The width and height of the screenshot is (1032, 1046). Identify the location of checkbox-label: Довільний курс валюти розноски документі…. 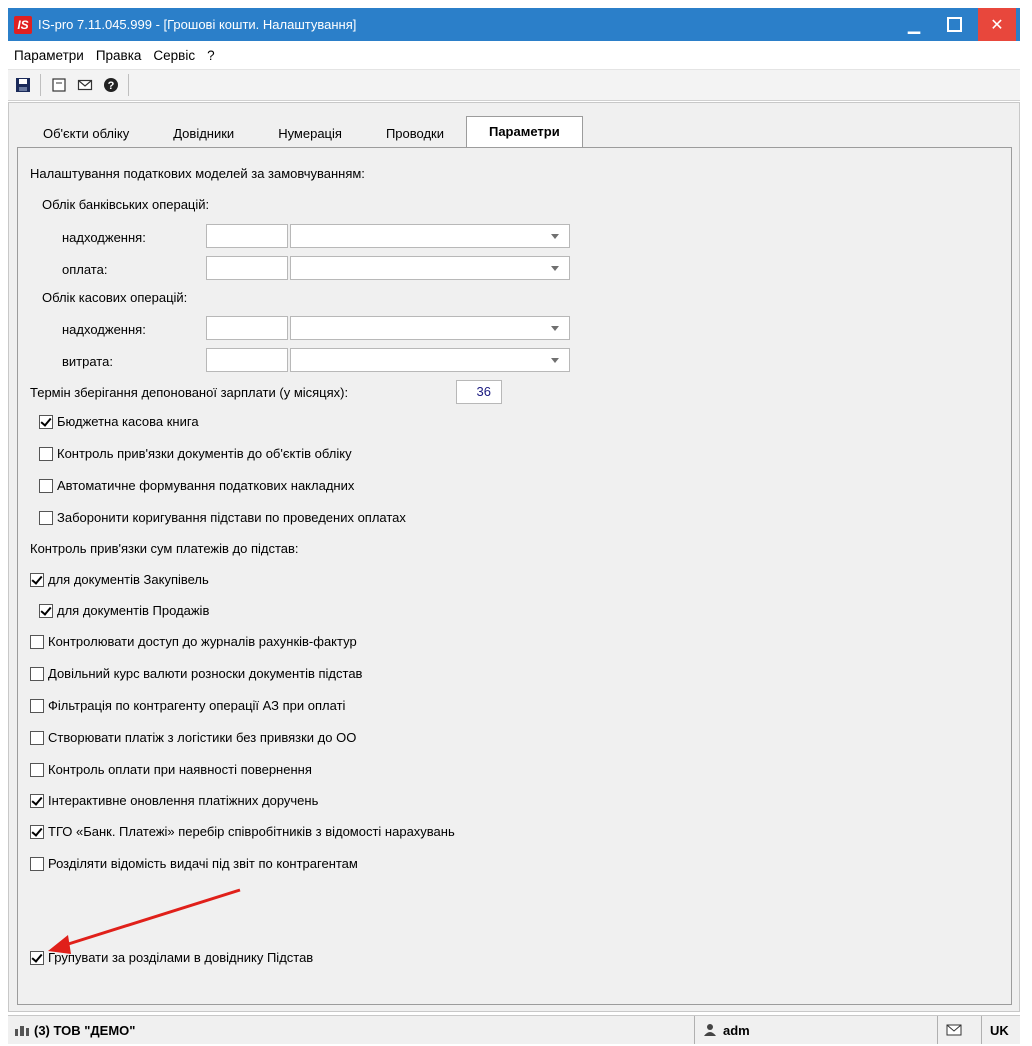
(205, 673).